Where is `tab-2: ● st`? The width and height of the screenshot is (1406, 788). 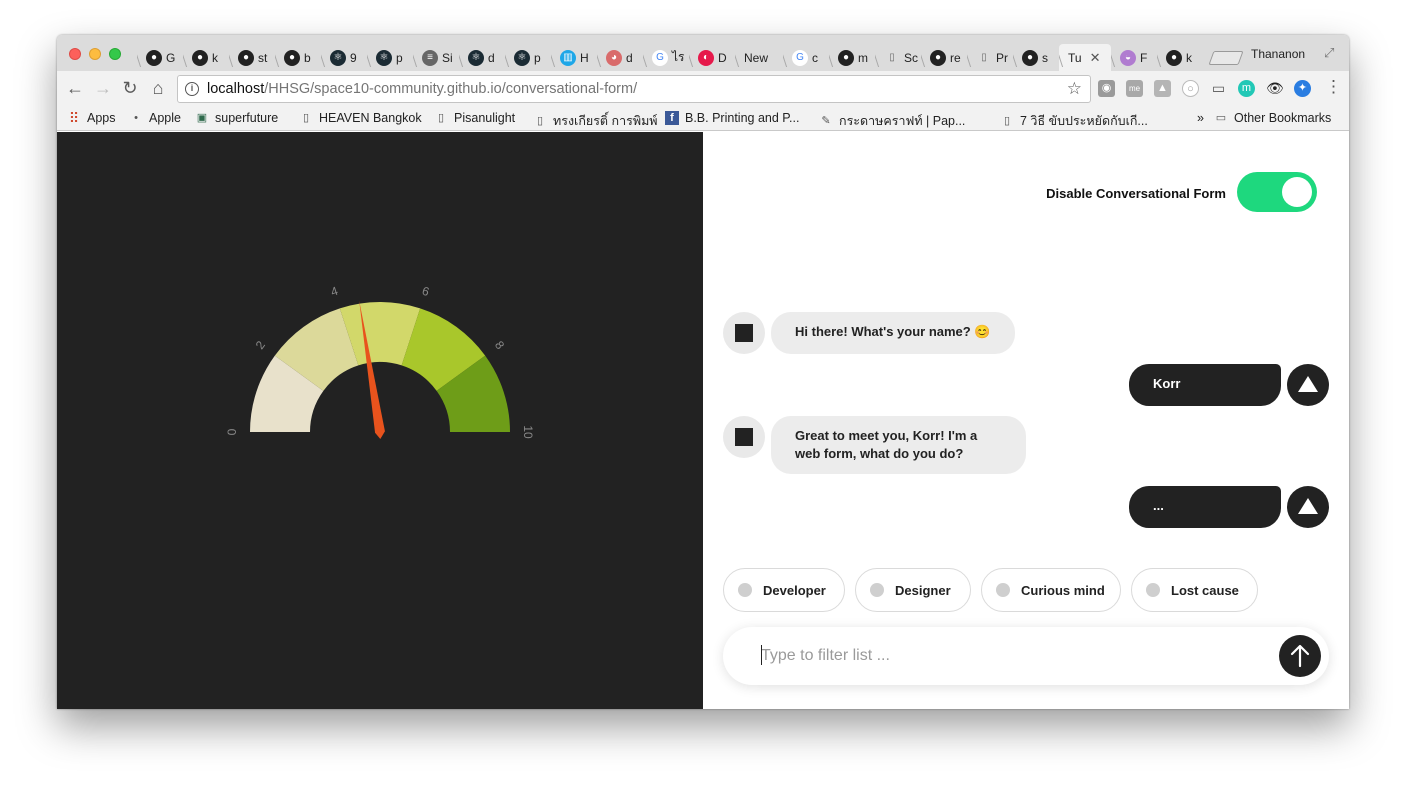 tab-2: ● st is located at coordinates (252, 57).